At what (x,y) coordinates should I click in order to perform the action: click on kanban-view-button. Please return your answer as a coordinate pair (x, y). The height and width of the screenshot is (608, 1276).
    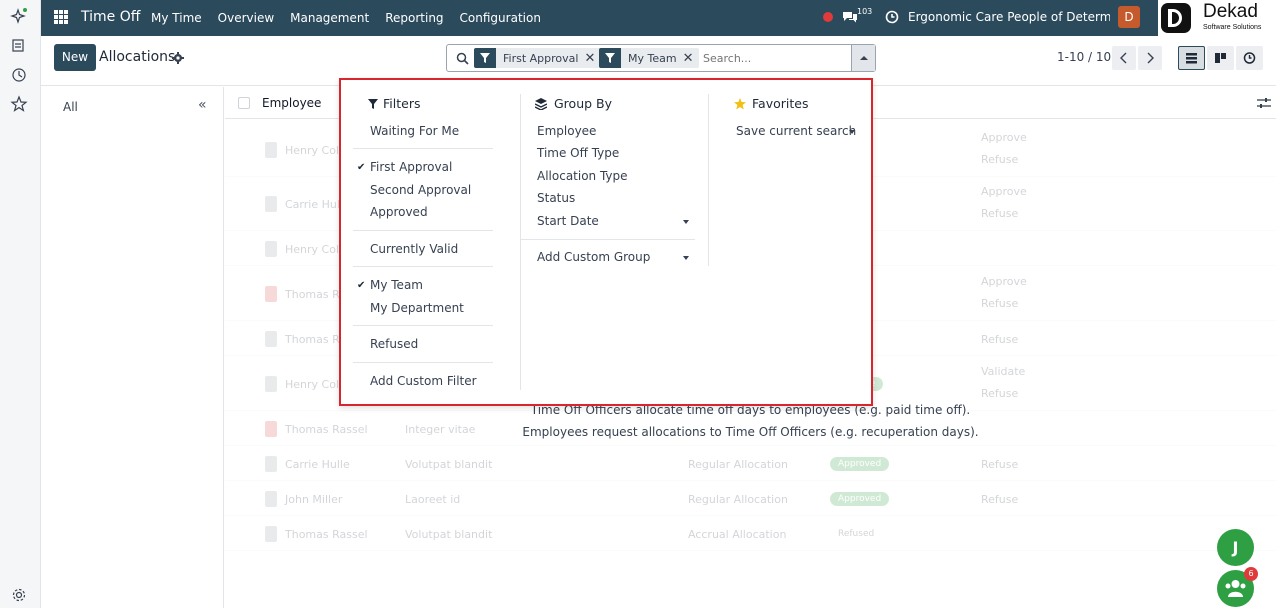
    Looking at the image, I should click on (1220, 58).